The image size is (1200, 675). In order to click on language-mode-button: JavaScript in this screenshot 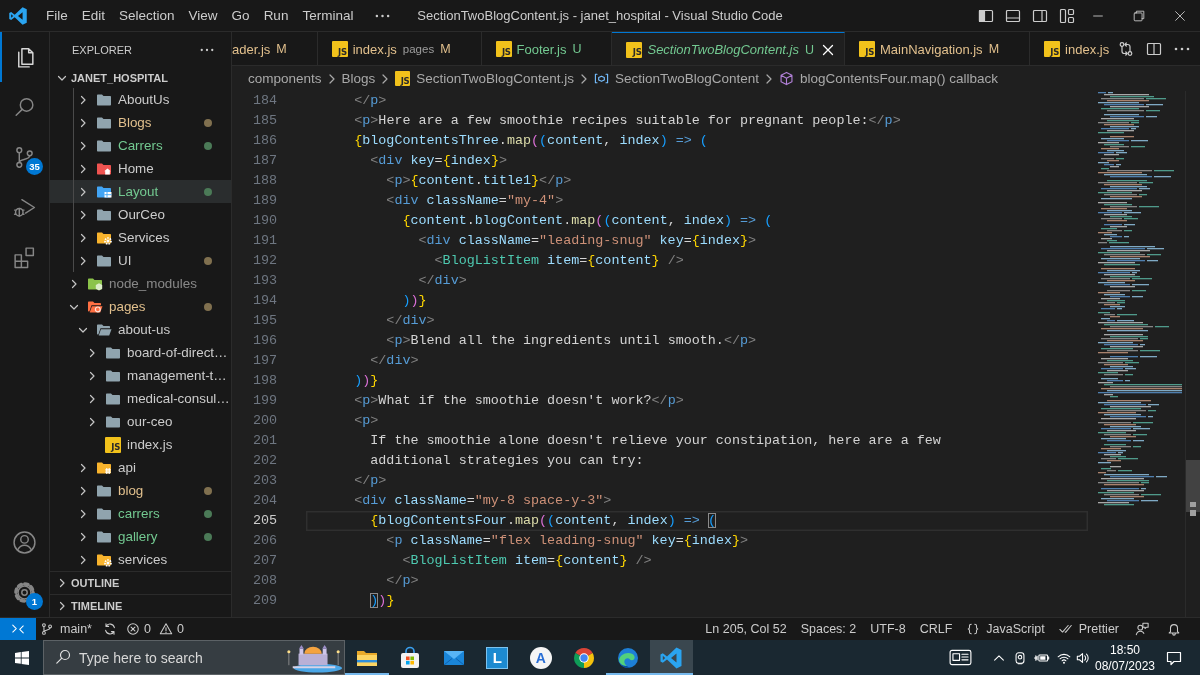, I will do `click(1005, 629)`.